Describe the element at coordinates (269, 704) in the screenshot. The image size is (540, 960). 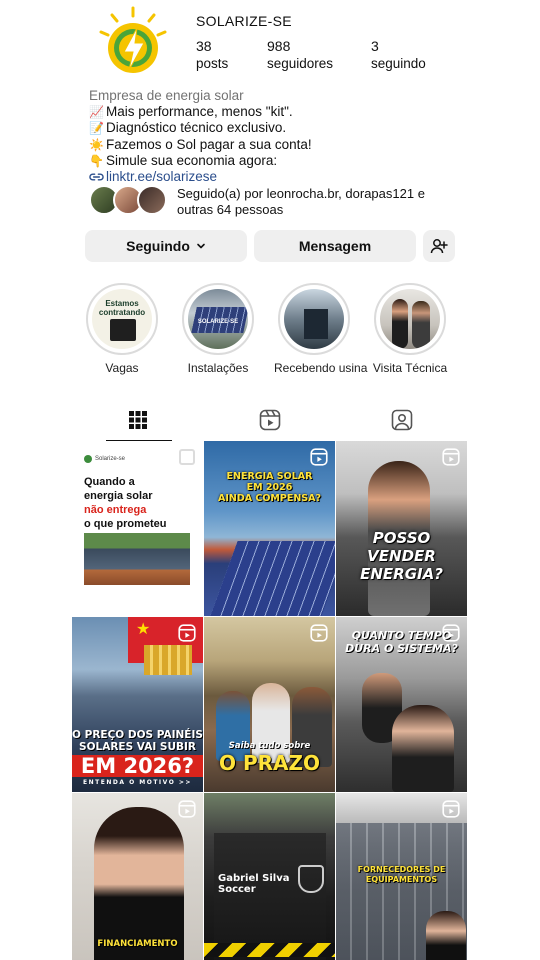
I see `post-thumbnail: Saiba tudo sobre O PRAZO` at that location.